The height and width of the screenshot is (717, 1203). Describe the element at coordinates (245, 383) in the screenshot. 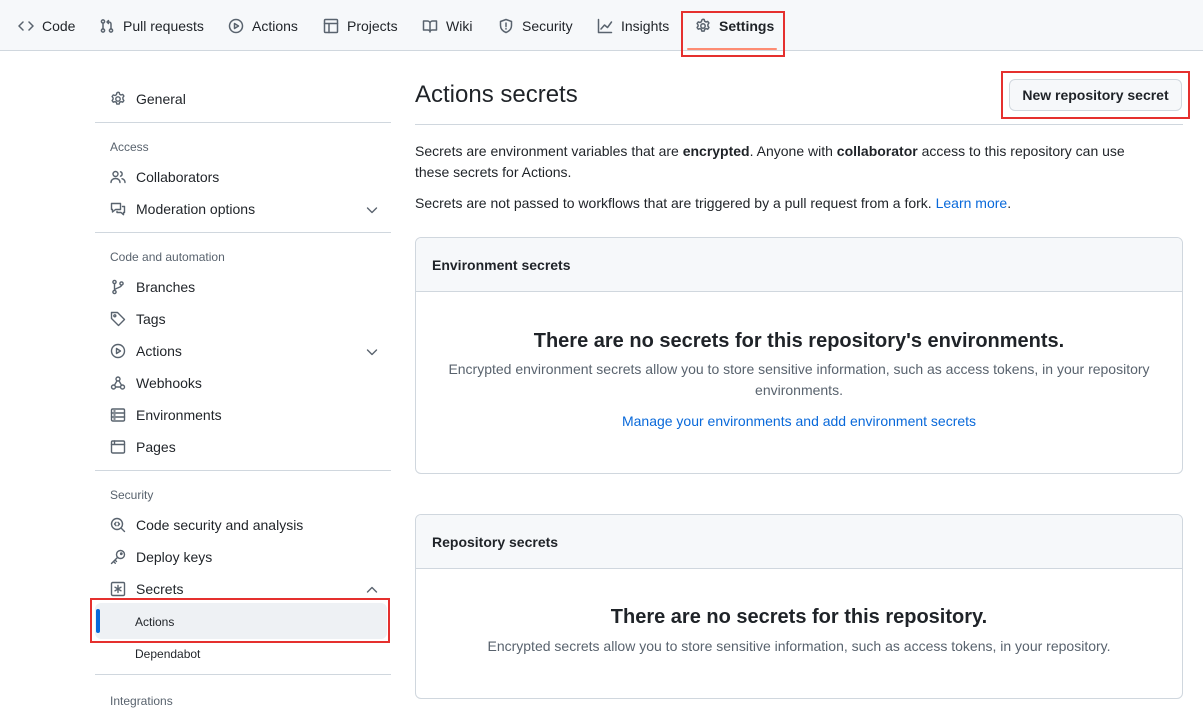

I see `sidebar-item-webhooks: Webhooks` at that location.